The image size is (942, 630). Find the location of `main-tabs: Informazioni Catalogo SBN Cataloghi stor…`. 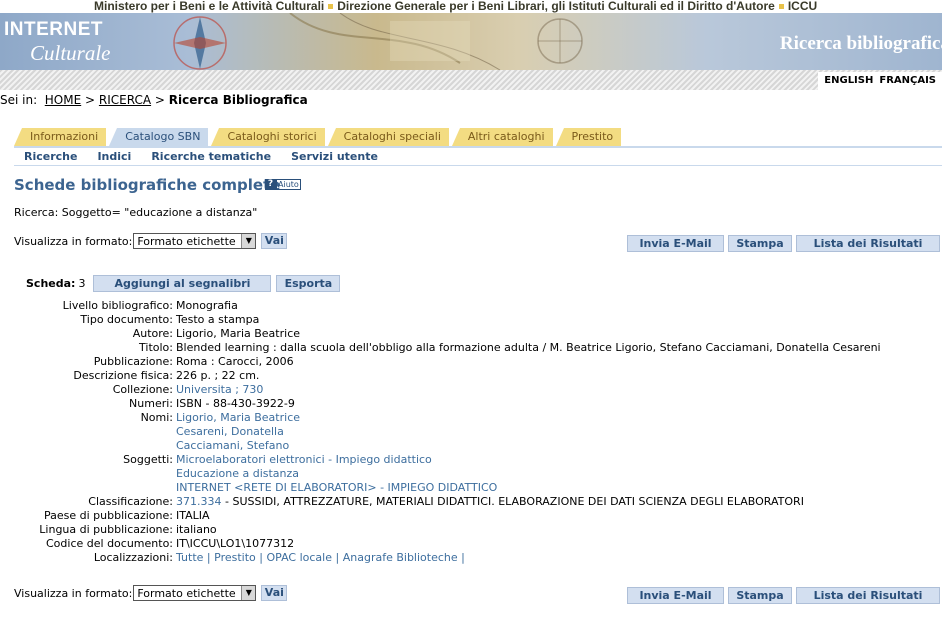

main-tabs: Informazioni Catalogo SBN Cataloghi stor… is located at coordinates (319, 137).